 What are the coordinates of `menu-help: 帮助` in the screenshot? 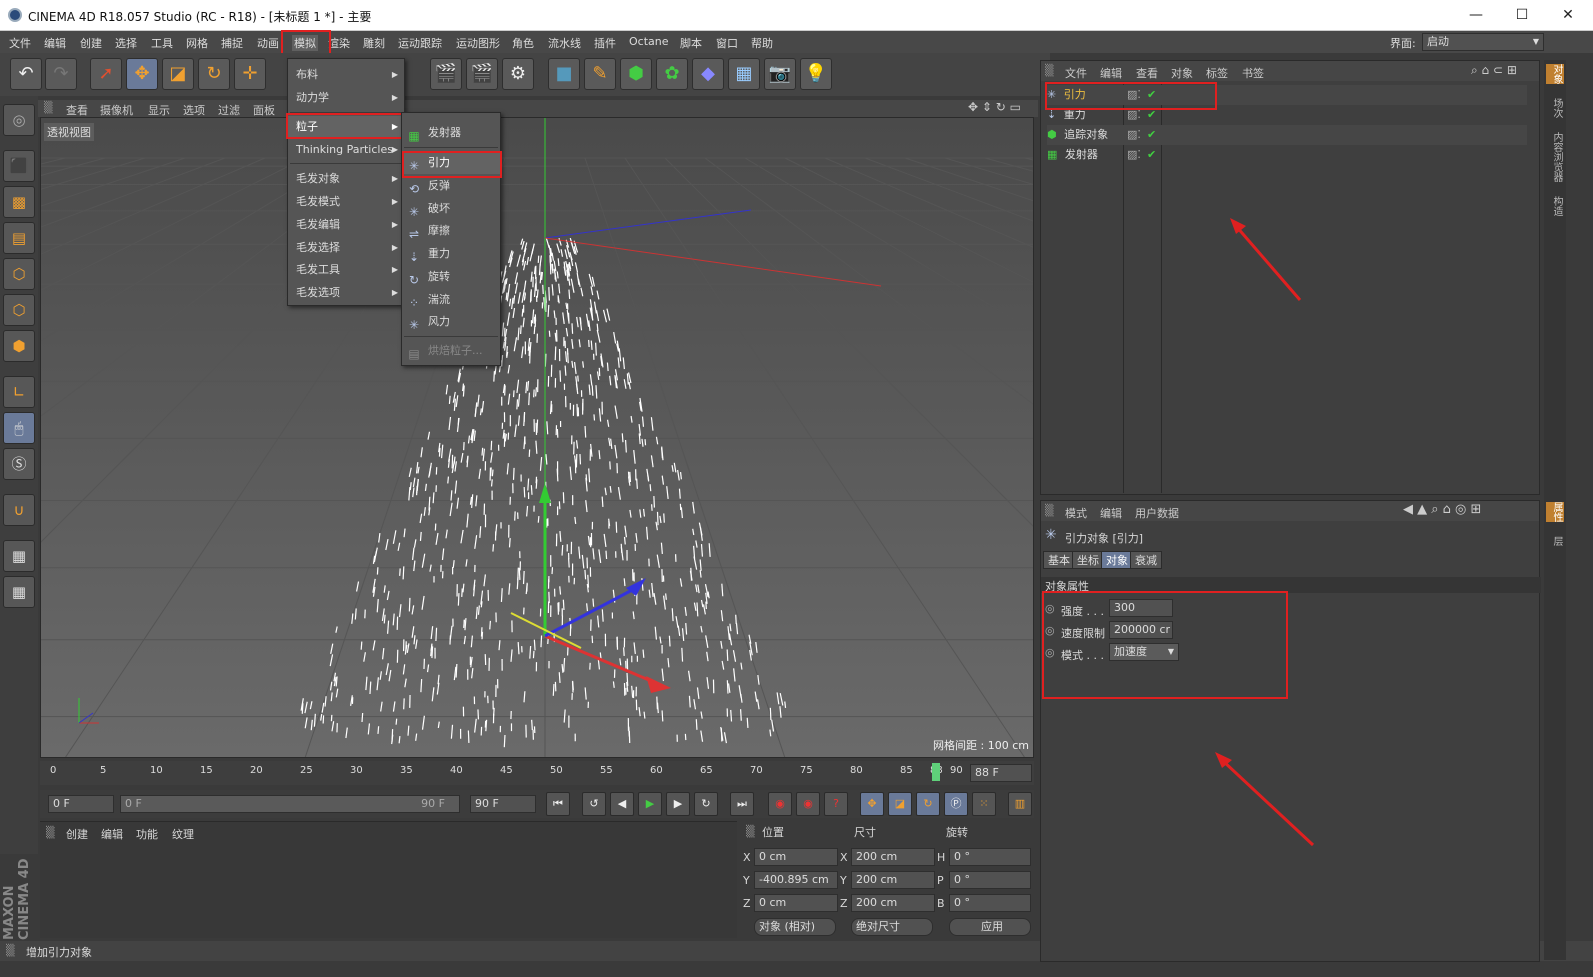 It's located at (762, 43).